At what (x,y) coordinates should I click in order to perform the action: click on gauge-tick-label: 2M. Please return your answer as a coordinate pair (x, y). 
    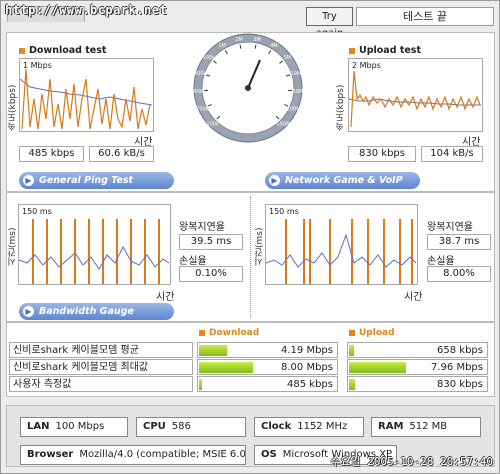
    Looking at the image, I should click on (239, 40).